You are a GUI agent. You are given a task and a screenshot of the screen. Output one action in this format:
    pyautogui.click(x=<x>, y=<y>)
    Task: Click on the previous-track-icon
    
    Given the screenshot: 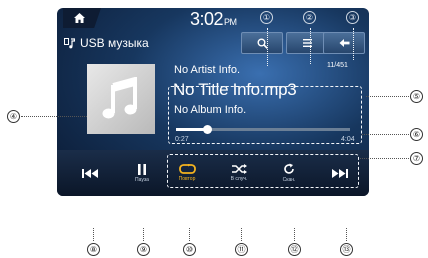 What is the action you would take?
    pyautogui.click(x=90, y=173)
    